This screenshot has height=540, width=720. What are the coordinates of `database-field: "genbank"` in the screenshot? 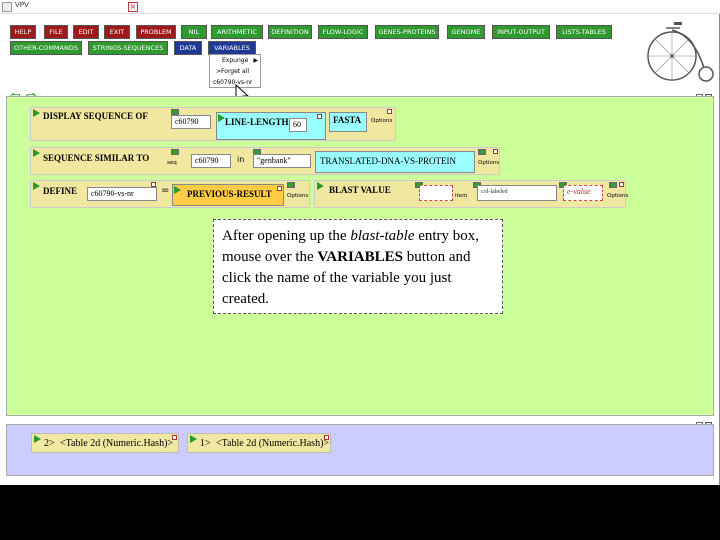 It's located at (282, 161).